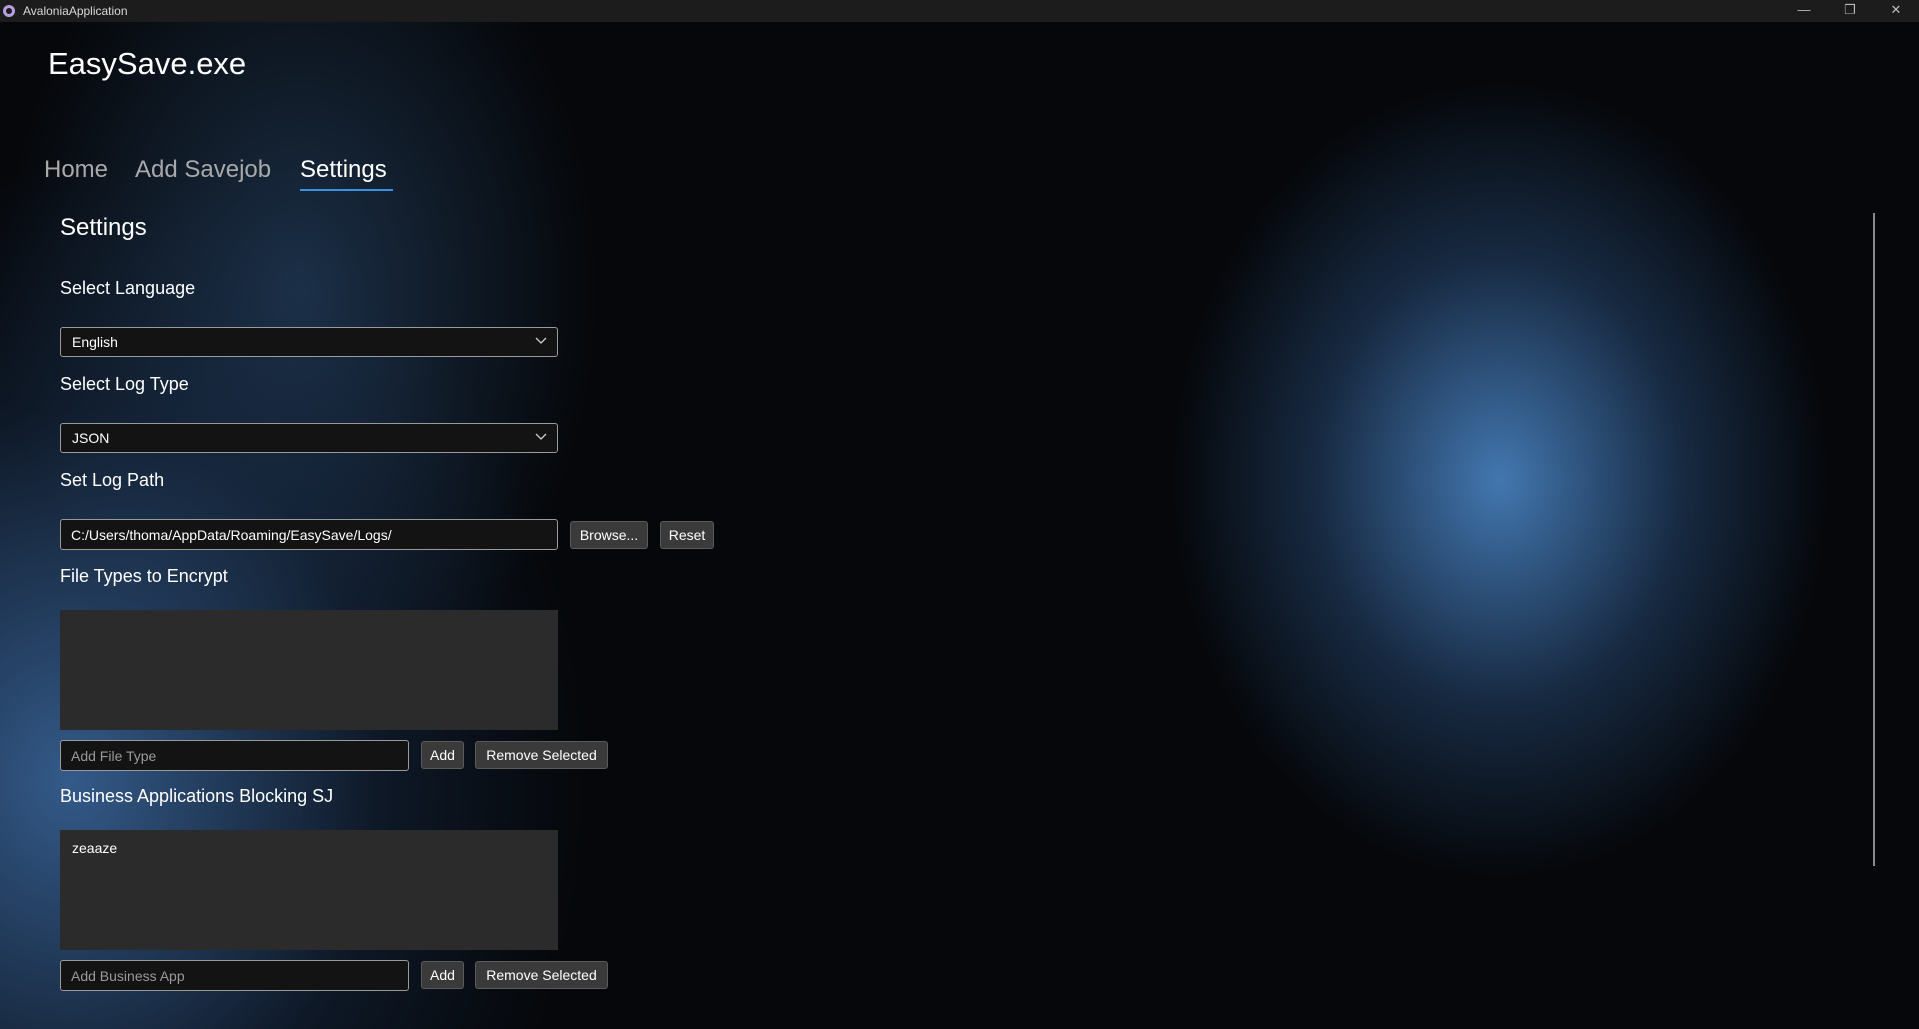  I want to click on add-file-type-button: Add, so click(442, 755).